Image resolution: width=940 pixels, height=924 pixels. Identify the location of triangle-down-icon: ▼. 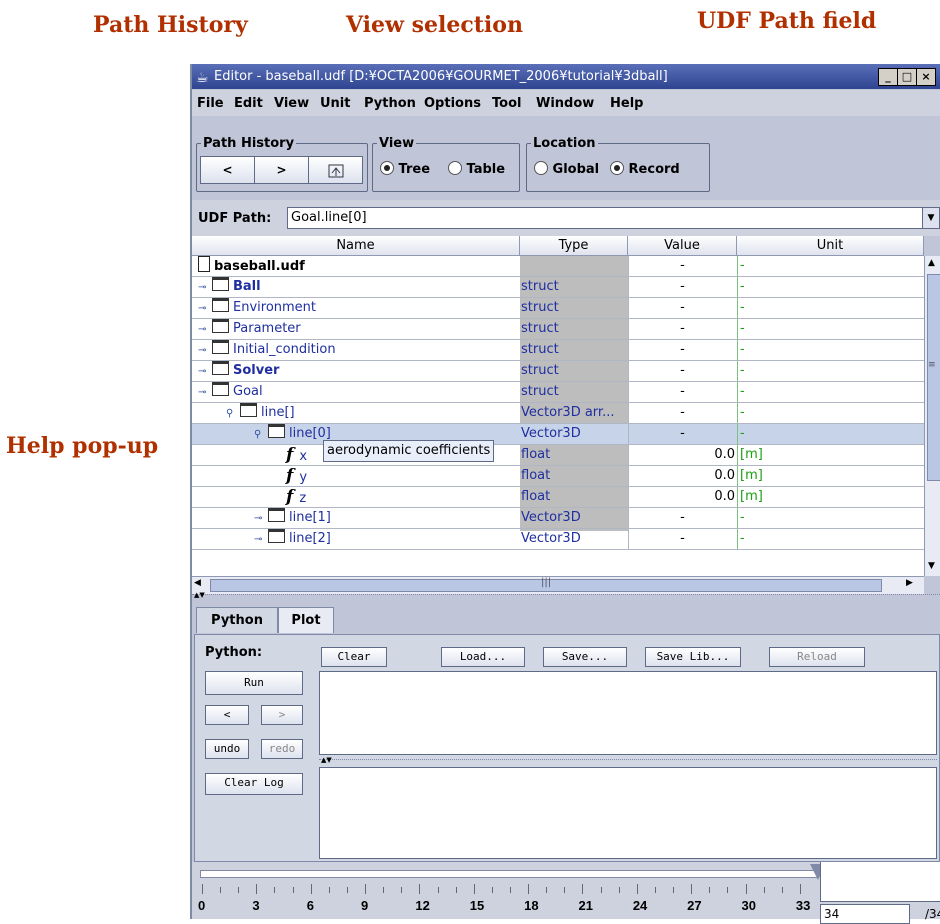
(931, 218).